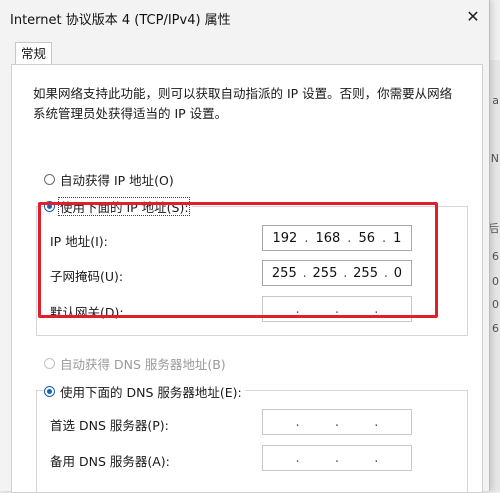  I want to click on auto-ip-label: 自动获得 IP 地址(O), so click(117, 180).